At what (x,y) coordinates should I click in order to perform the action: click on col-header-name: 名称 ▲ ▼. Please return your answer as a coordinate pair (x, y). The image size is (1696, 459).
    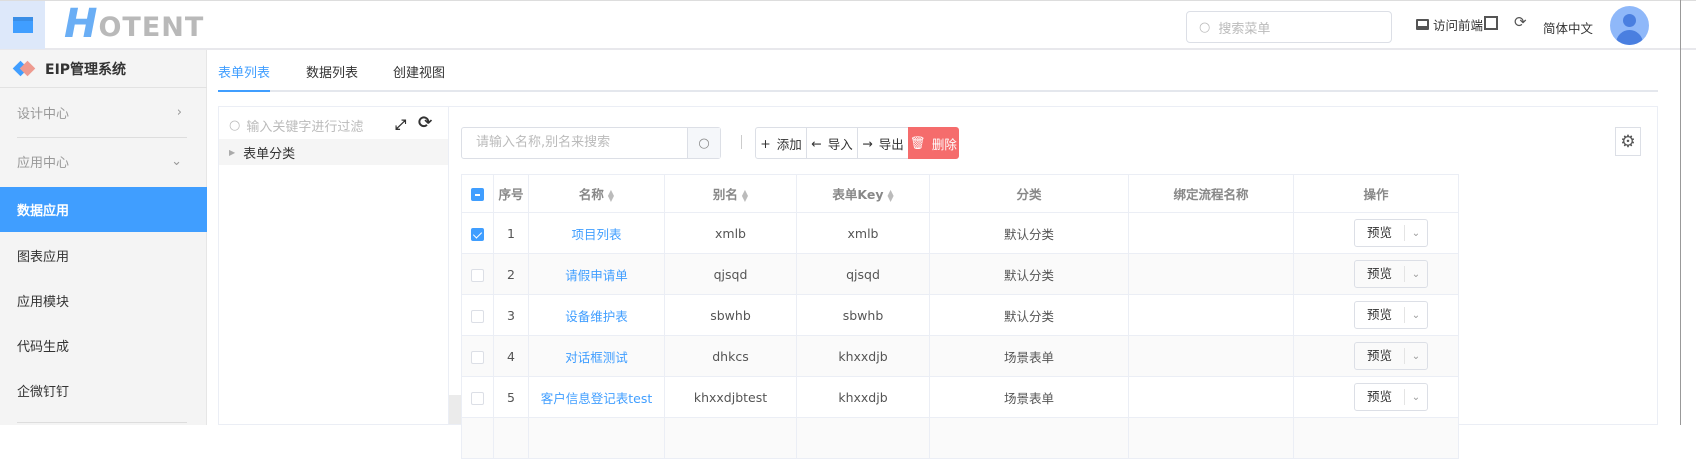
    Looking at the image, I should click on (596, 193).